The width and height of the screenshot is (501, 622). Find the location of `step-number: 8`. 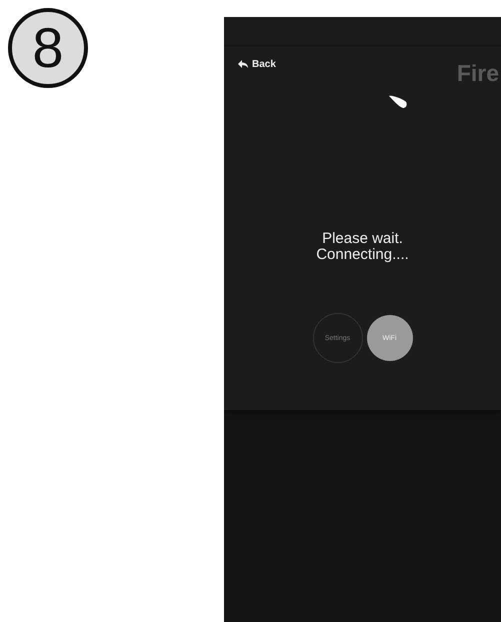

step-number: 8 is located at coordinates (48, 48).